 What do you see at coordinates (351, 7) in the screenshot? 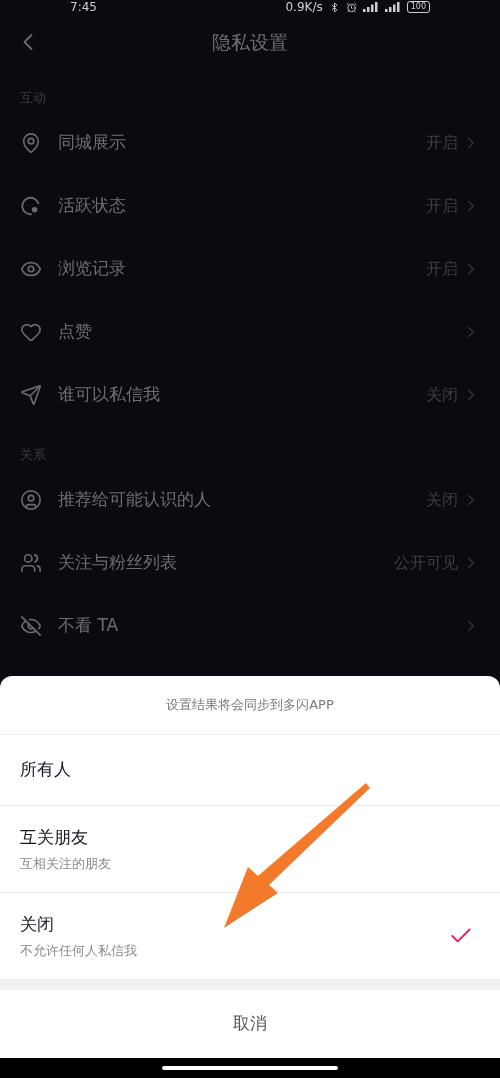
I see `alarm-icon` at bounding box center [351, 7].